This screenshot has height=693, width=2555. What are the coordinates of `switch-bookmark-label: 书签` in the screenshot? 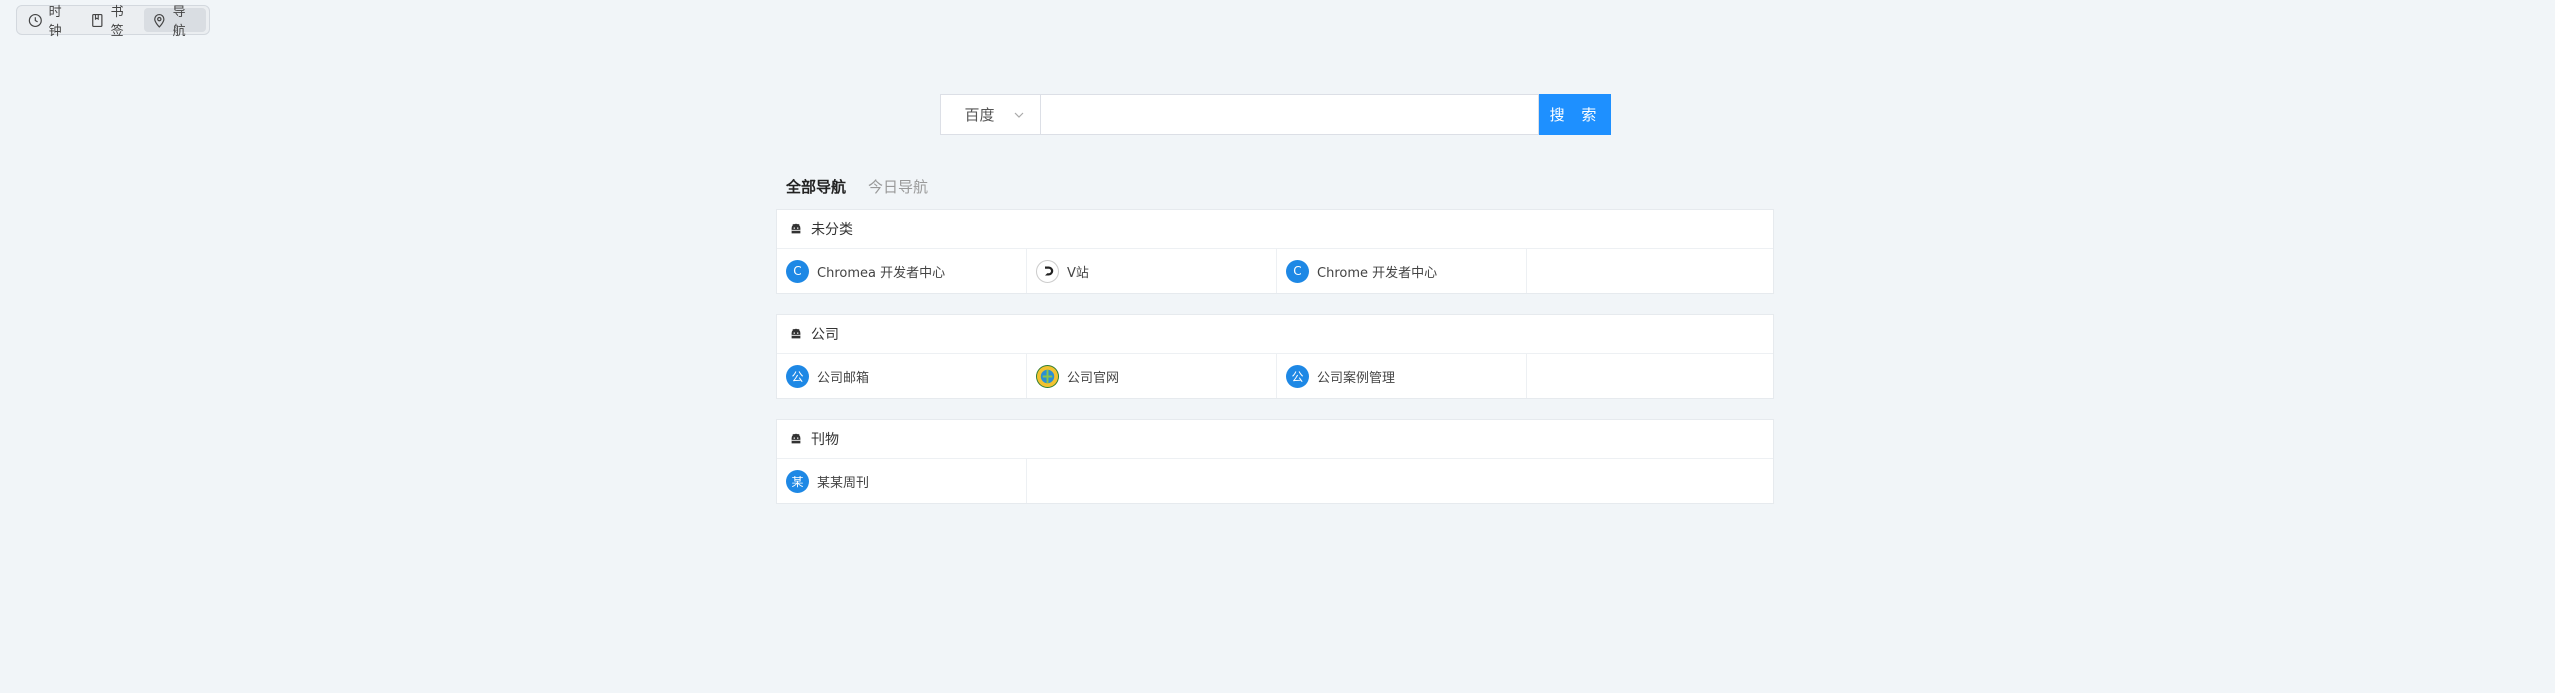 It's located at (117, 22).